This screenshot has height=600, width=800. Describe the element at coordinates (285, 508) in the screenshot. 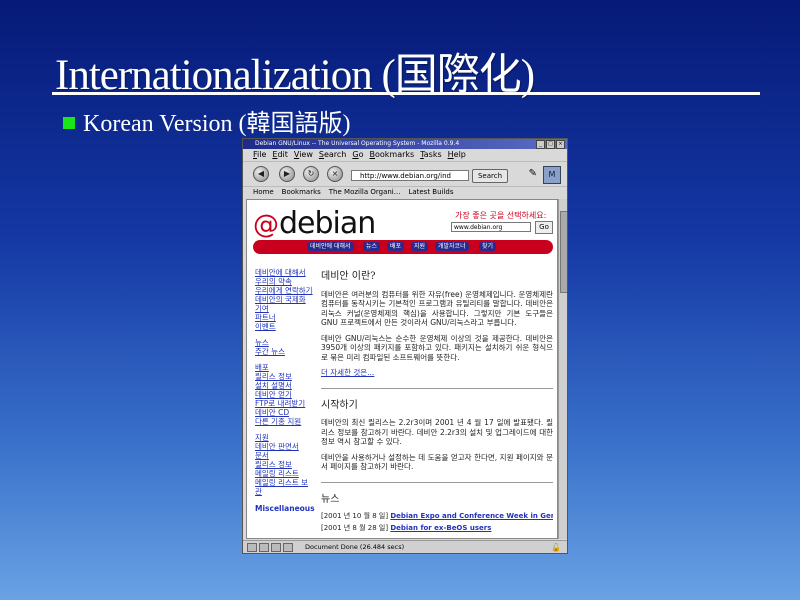

I see `sidebar-miscellaneous: Miscellaneous` at that location.